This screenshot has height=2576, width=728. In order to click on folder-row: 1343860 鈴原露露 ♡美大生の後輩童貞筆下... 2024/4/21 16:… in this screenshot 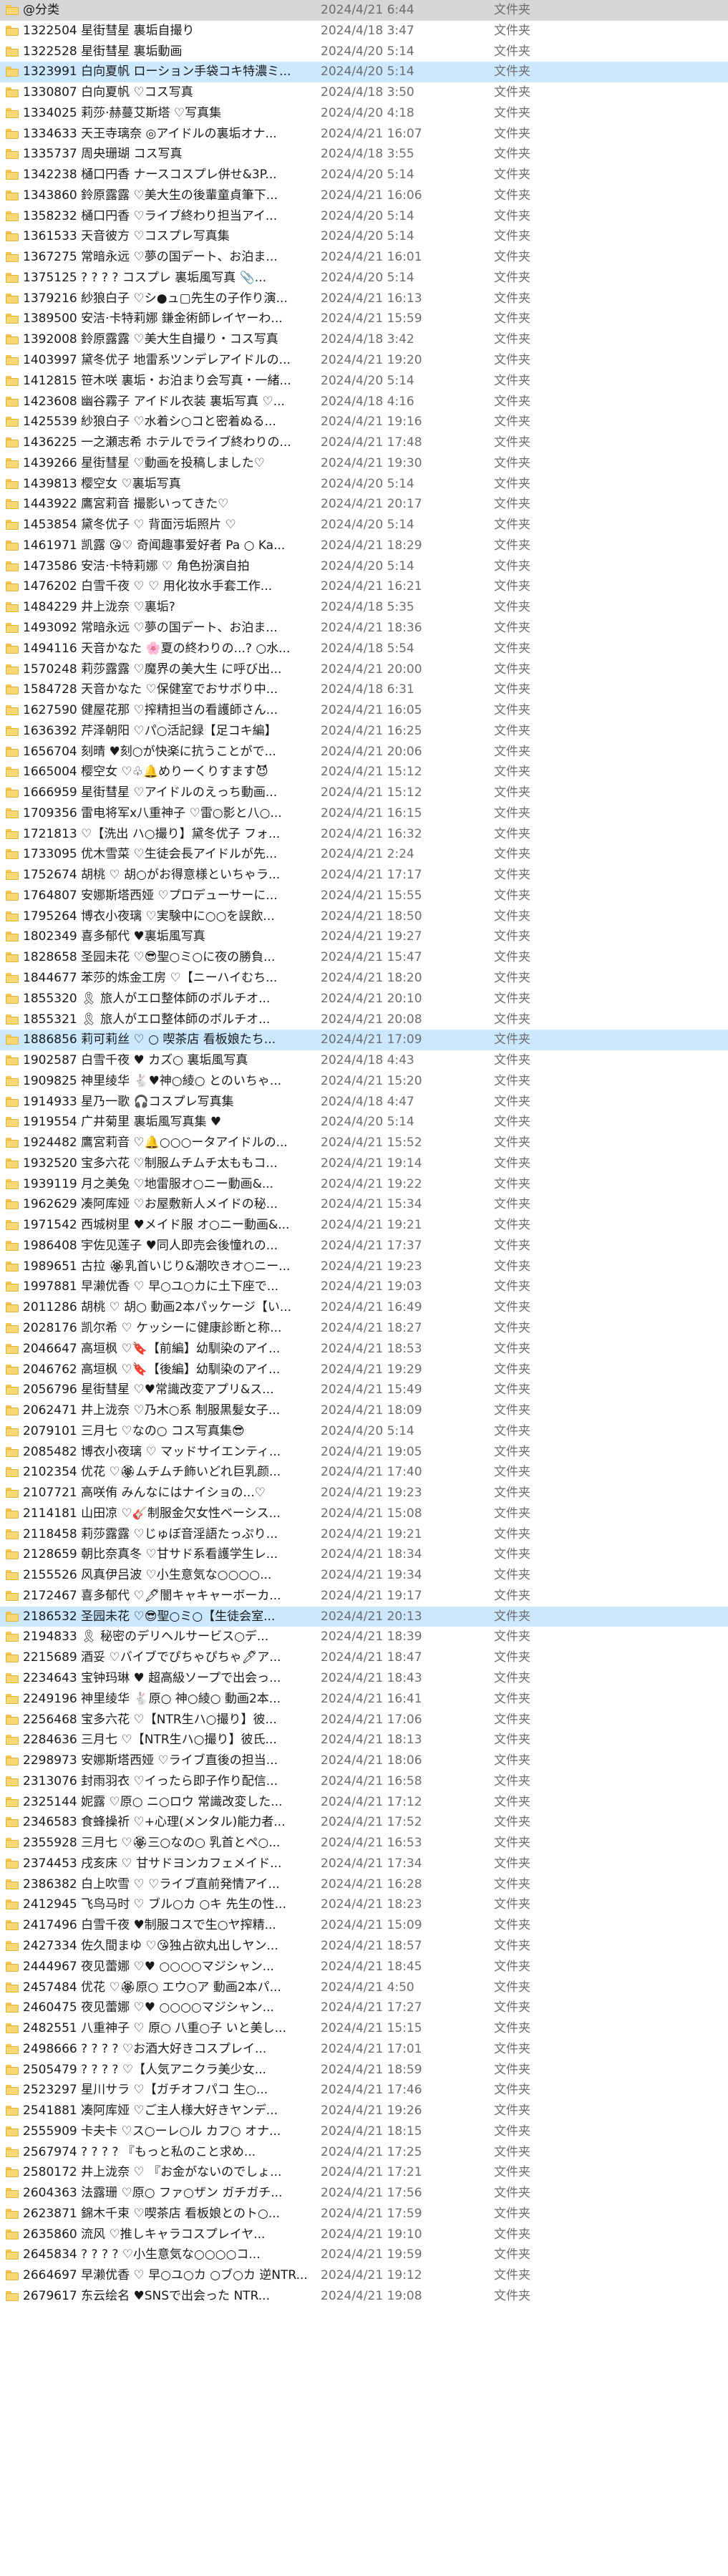, I will do `click(364, 195)`.